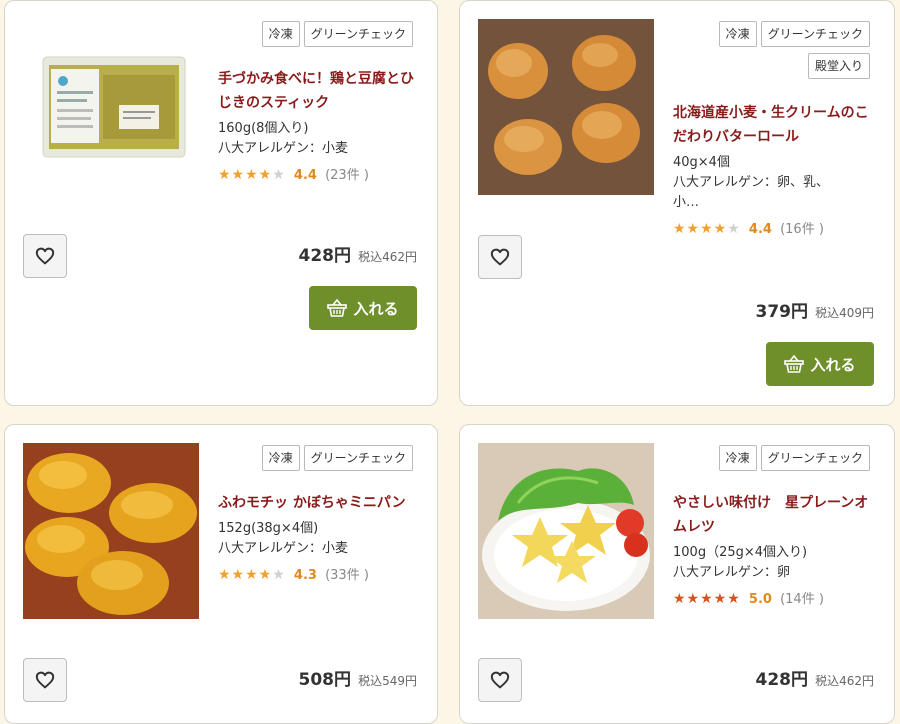 The height and width of the screenshot is (724, 900). I want to click on product-allergen: 八大アレルゲン：卵, so click(732, 572).